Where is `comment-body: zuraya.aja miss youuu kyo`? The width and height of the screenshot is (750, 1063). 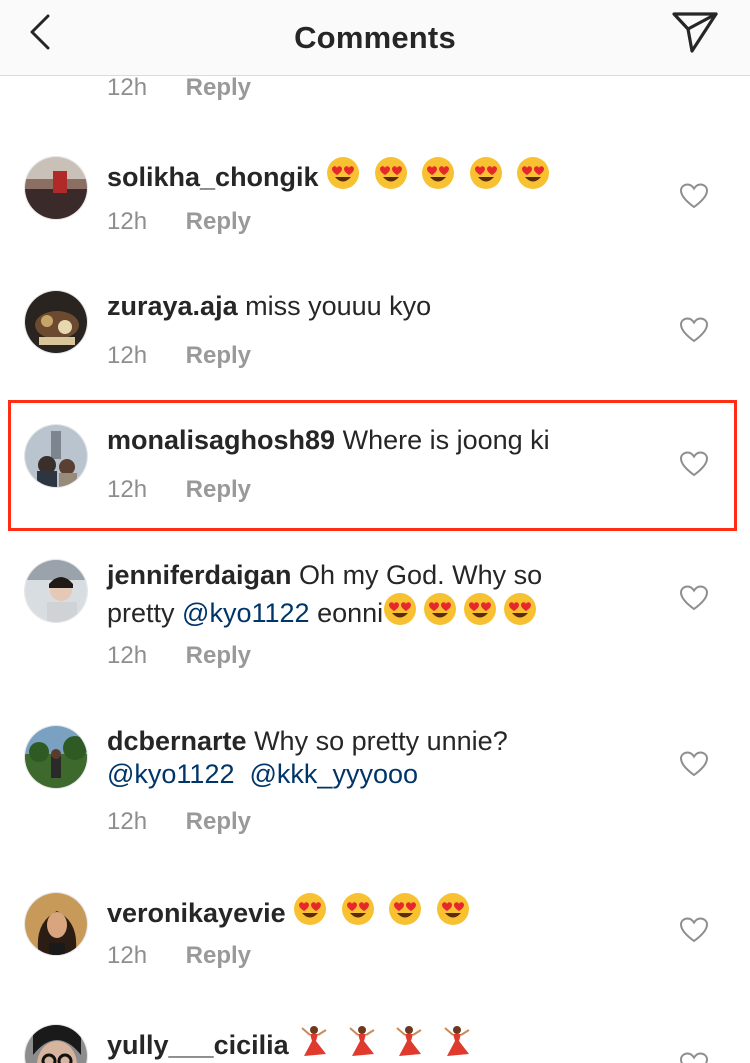
comment-body: zuraya.aja miss youuu kyo is located at coordinates (387, 306).